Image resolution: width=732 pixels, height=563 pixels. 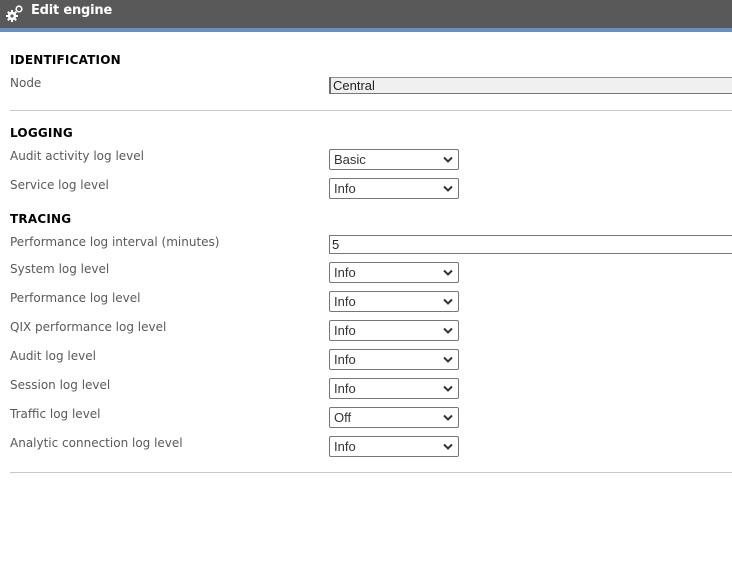 I want to click on service-log-level-select: Info, so click(x=394, y=188).